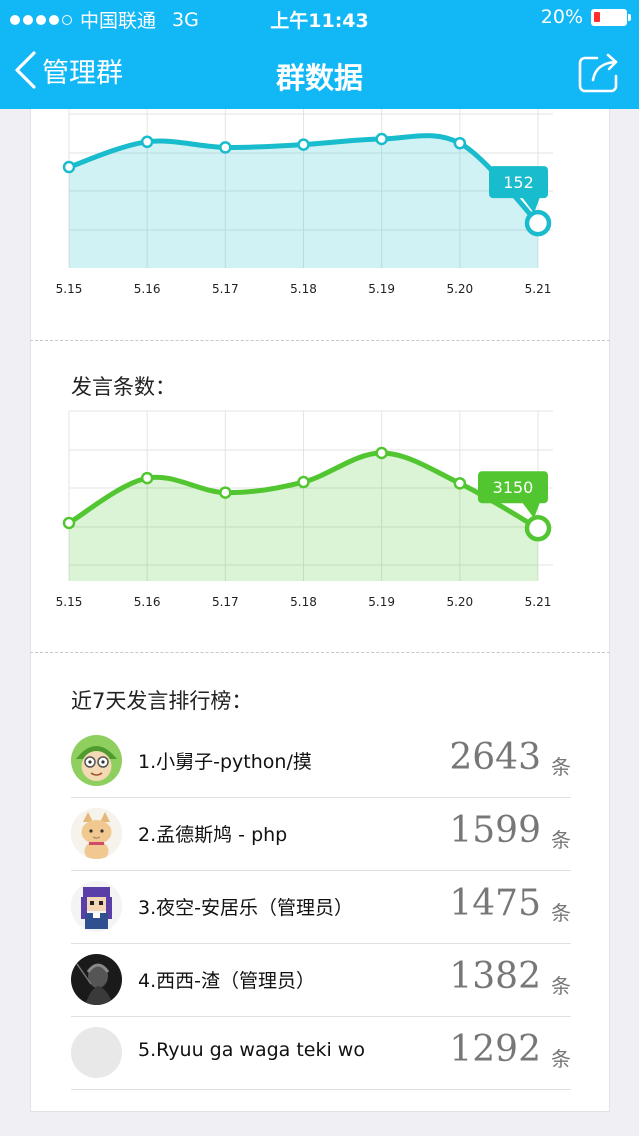 Image resolution: width=639 pixels, height=1136 pixels. Describe the element at coordinates (25, 70) in the screenshot. I see `chevron-left-icon` at that location.